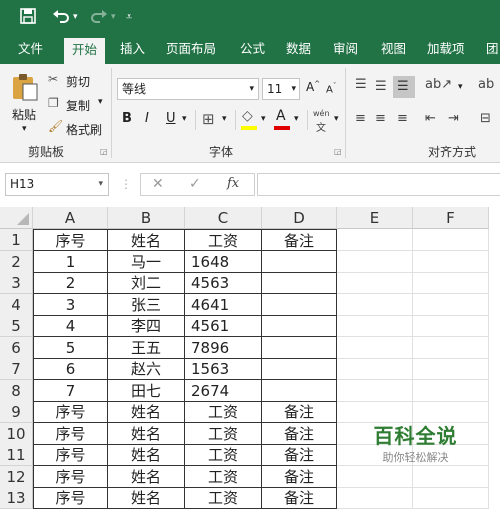  I want to click on fill-color-dropdown-icon: ▾, so click(263, 119).